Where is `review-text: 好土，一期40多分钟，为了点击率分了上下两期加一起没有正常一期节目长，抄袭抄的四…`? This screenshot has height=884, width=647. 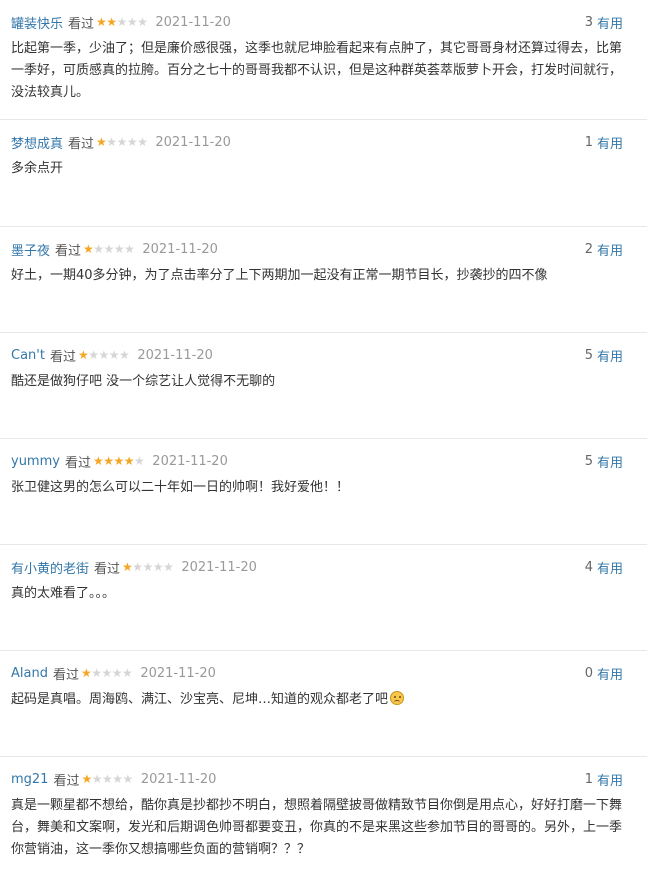
review-text: 好土，一期40多分钟，为了点击率分了上下两期加一起没有正常一期节目长，抄袭抄的四… is located at coordinates (279, 275).